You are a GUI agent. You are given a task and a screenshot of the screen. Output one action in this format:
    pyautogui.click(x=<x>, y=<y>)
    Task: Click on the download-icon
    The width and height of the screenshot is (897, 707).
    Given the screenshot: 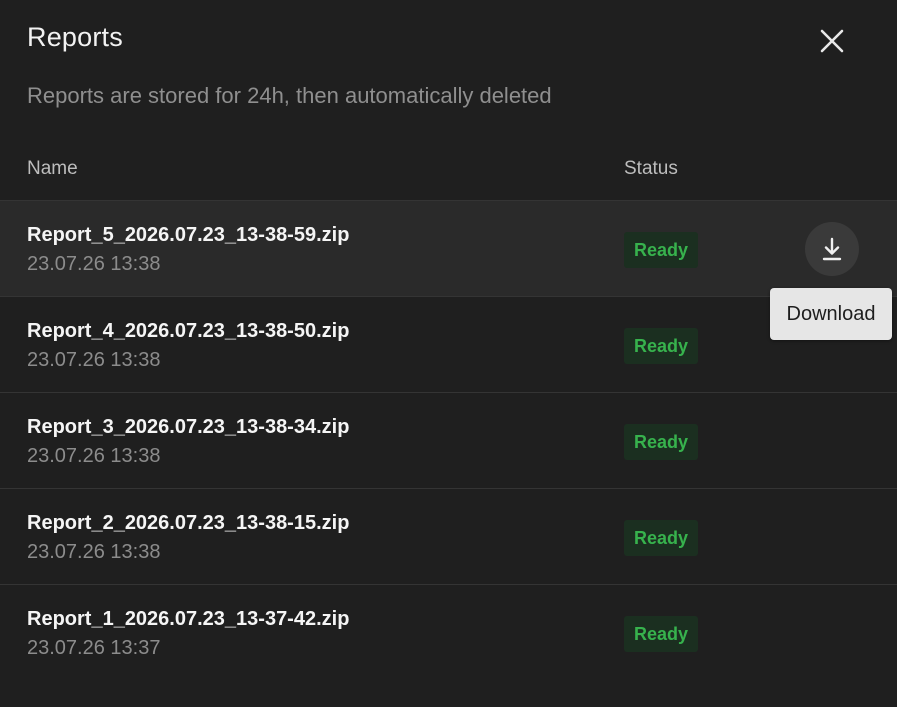 What is the action you would take?
    pyautogui.click(x=832, y=249)
    